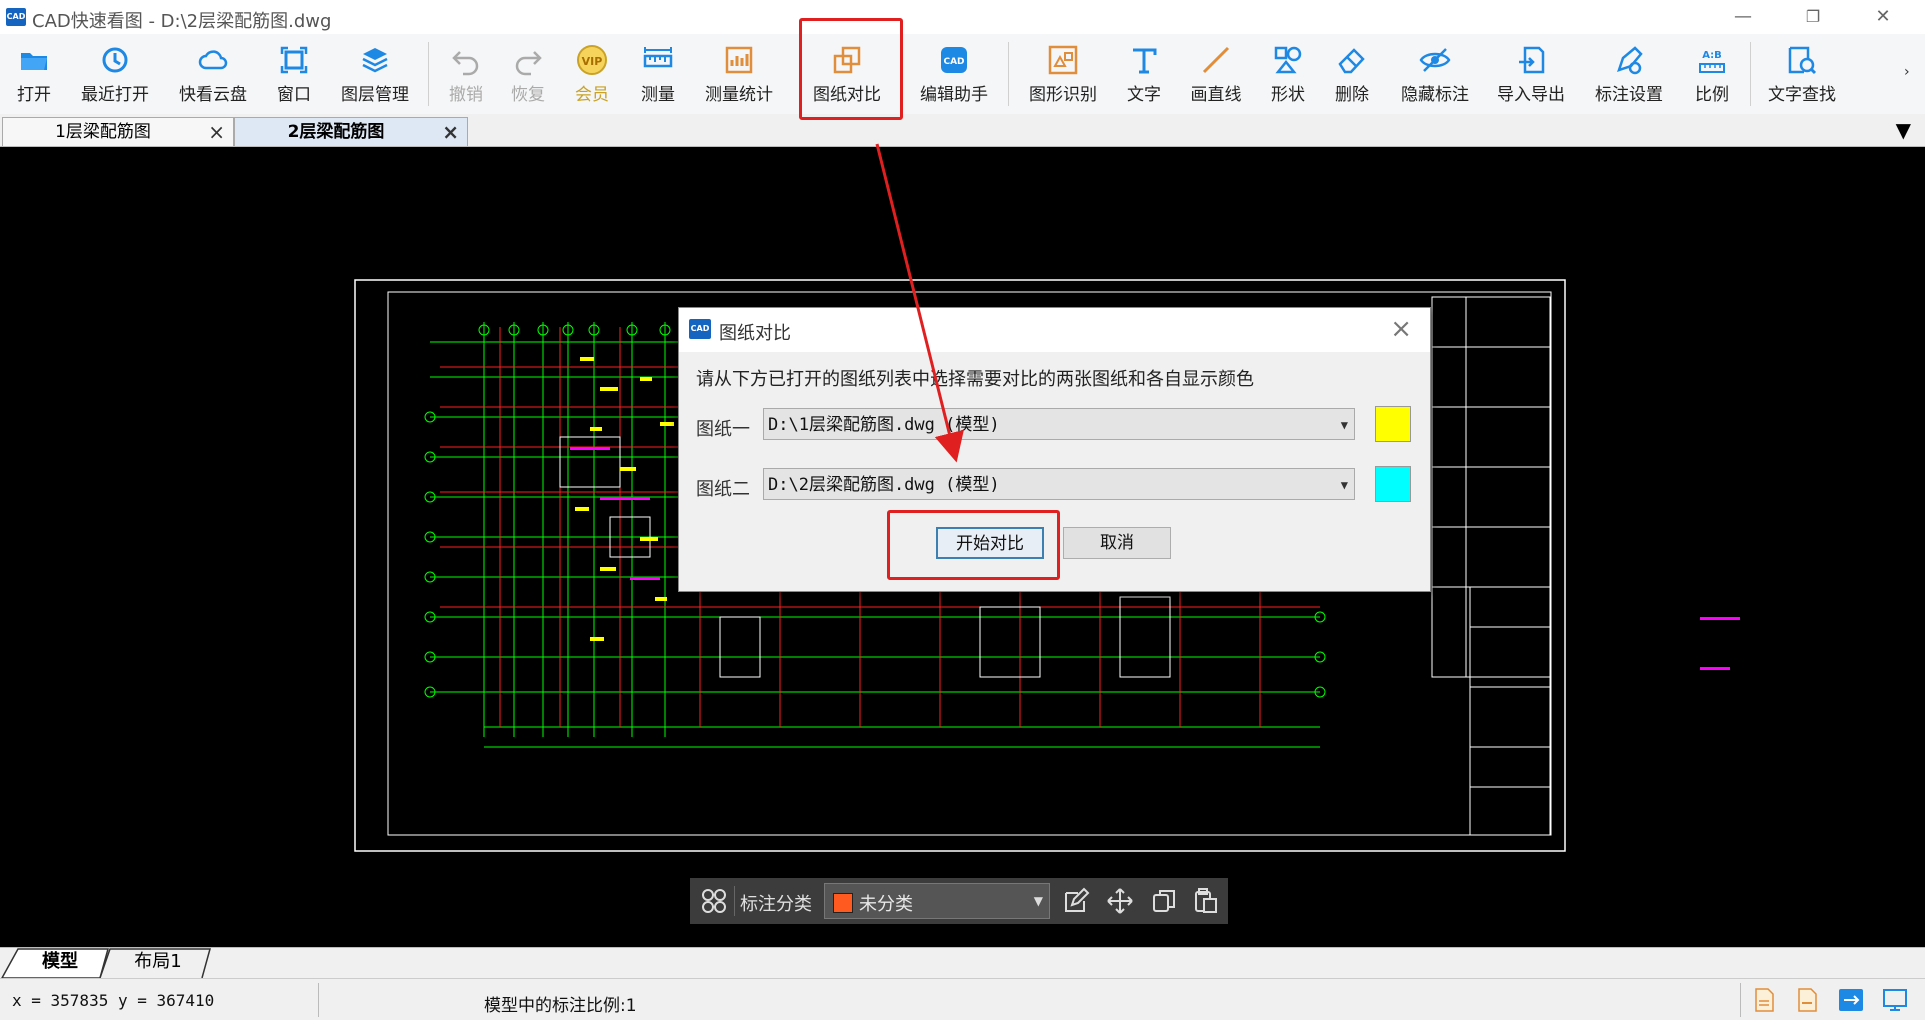  Describe the element at coordinates (158, 962) in the screenshot. I see `layout-tab-layout1: 布局1` at that location.